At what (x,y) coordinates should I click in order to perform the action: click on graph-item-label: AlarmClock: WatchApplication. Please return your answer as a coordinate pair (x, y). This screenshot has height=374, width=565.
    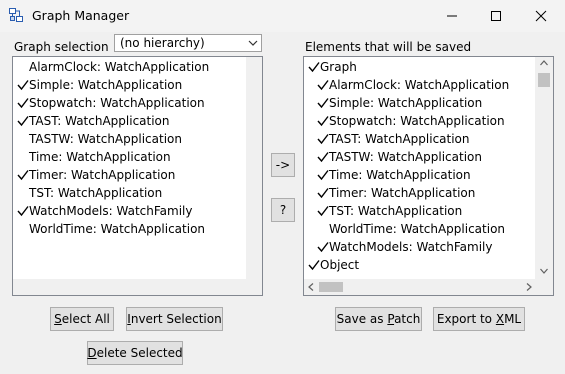
    Looking at the image, I should click on (119, 67).